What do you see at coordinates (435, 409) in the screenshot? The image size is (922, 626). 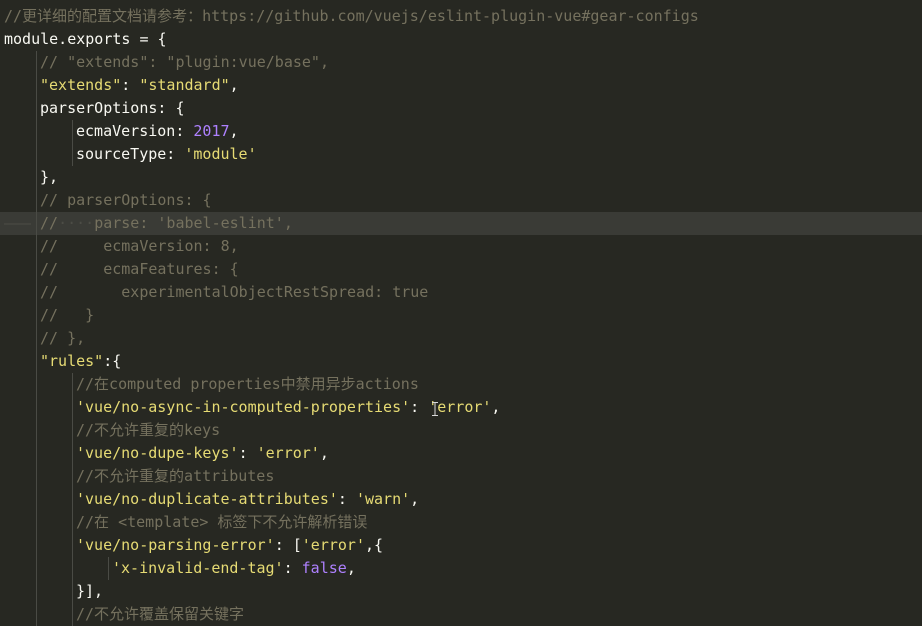 I see `i-beam-cursor-icon` at bounding box center [435, 409].